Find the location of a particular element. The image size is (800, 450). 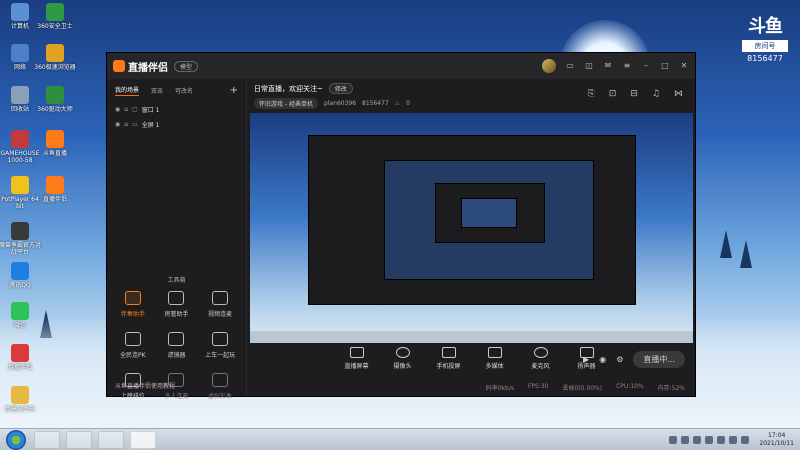

window-icon: ▢ is located at coordinates (135, 109).